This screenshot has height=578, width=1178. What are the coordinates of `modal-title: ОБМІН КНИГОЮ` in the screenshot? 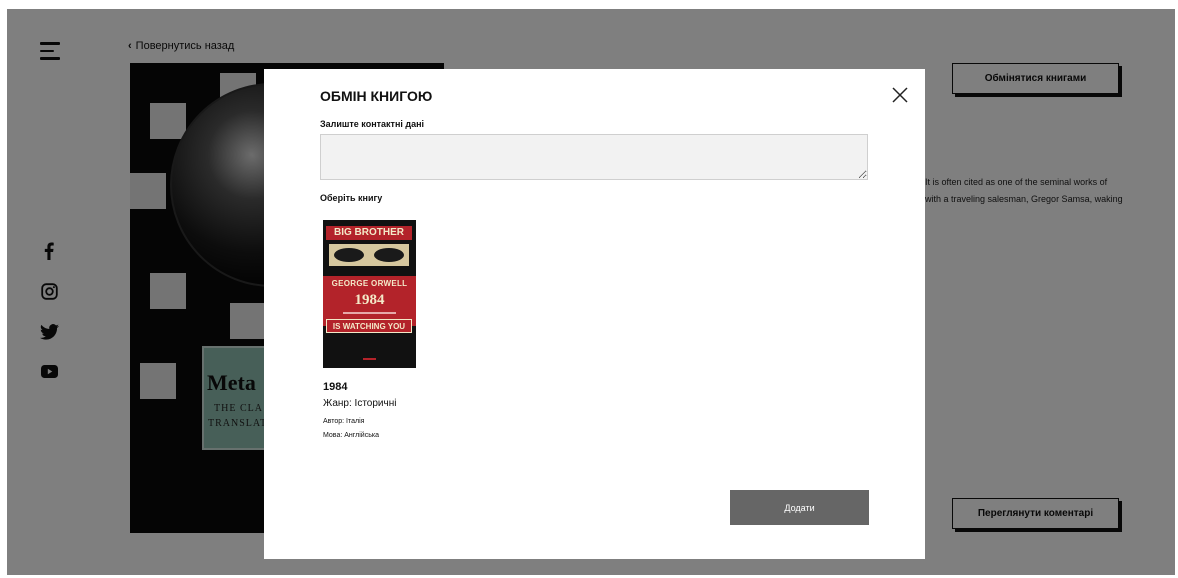 It's located at (376, 96).